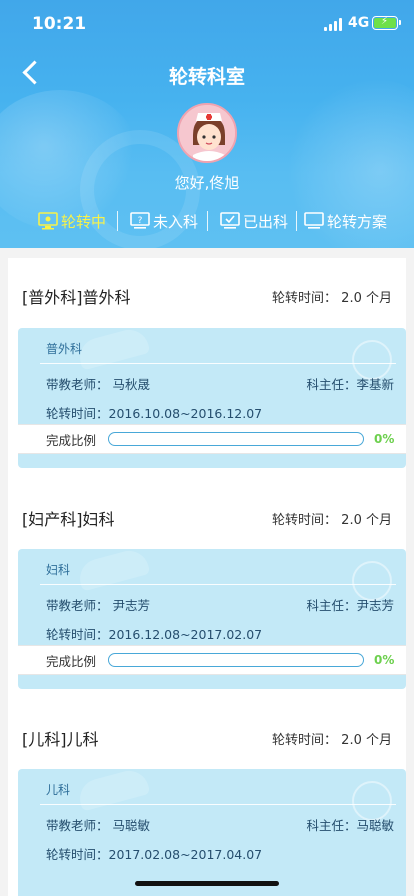 This screenshot has width=414, height=896. What do you see at coordinates (84, 221) in the screenshot?
I see `tab-label: 轮转中` at bounding box center [84, 221].